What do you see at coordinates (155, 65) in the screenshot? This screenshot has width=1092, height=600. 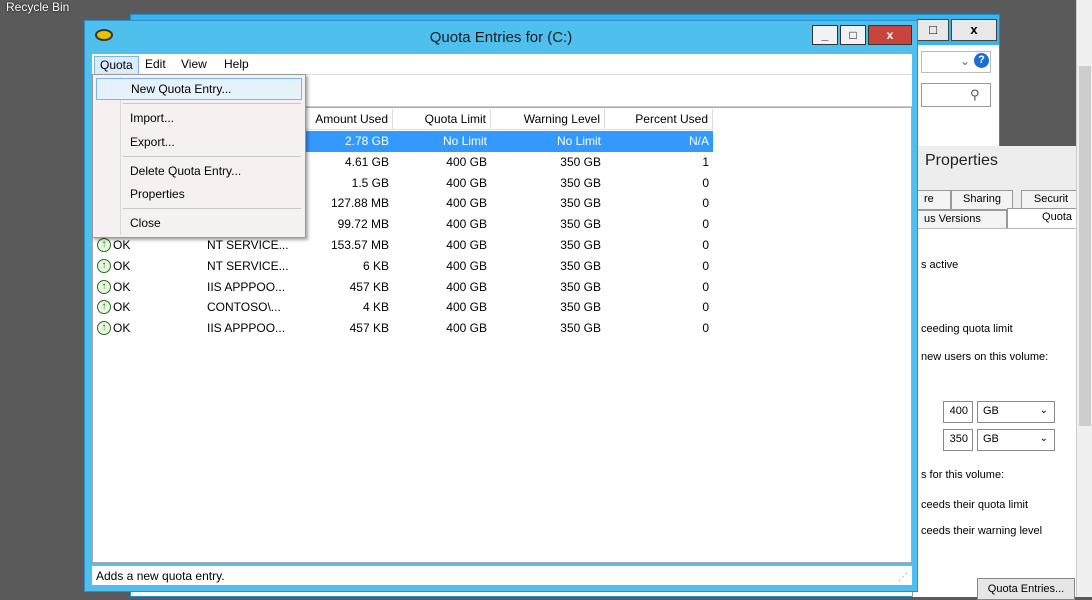 I see `menu-edit: Edit` at bounding box center [155, 65].